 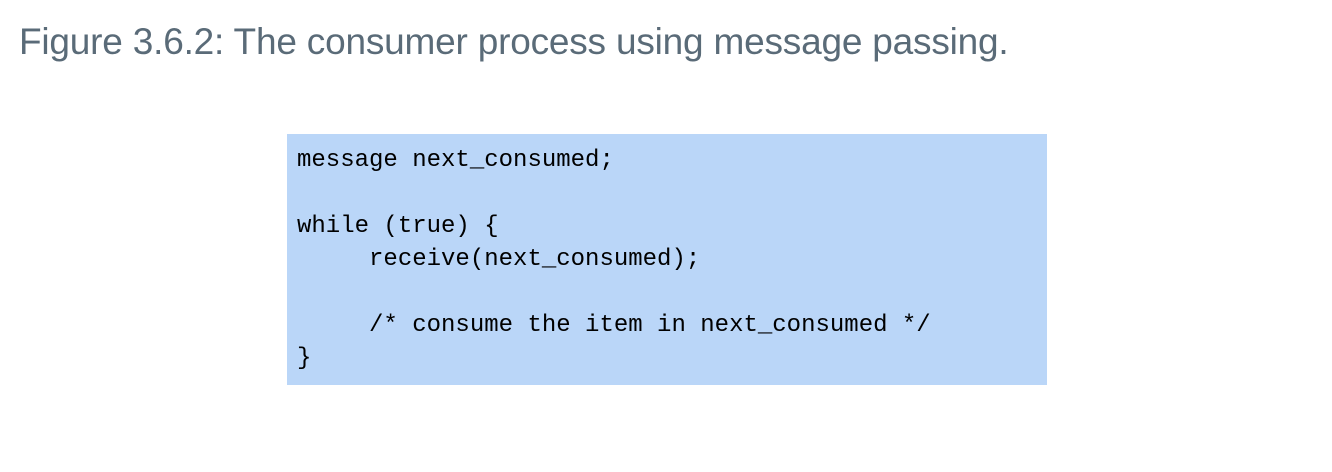 What do you see at coordinates (398, 226) in the screenshot?
I see `code-line-while: while (true) {` at bounding box center [398, 226].